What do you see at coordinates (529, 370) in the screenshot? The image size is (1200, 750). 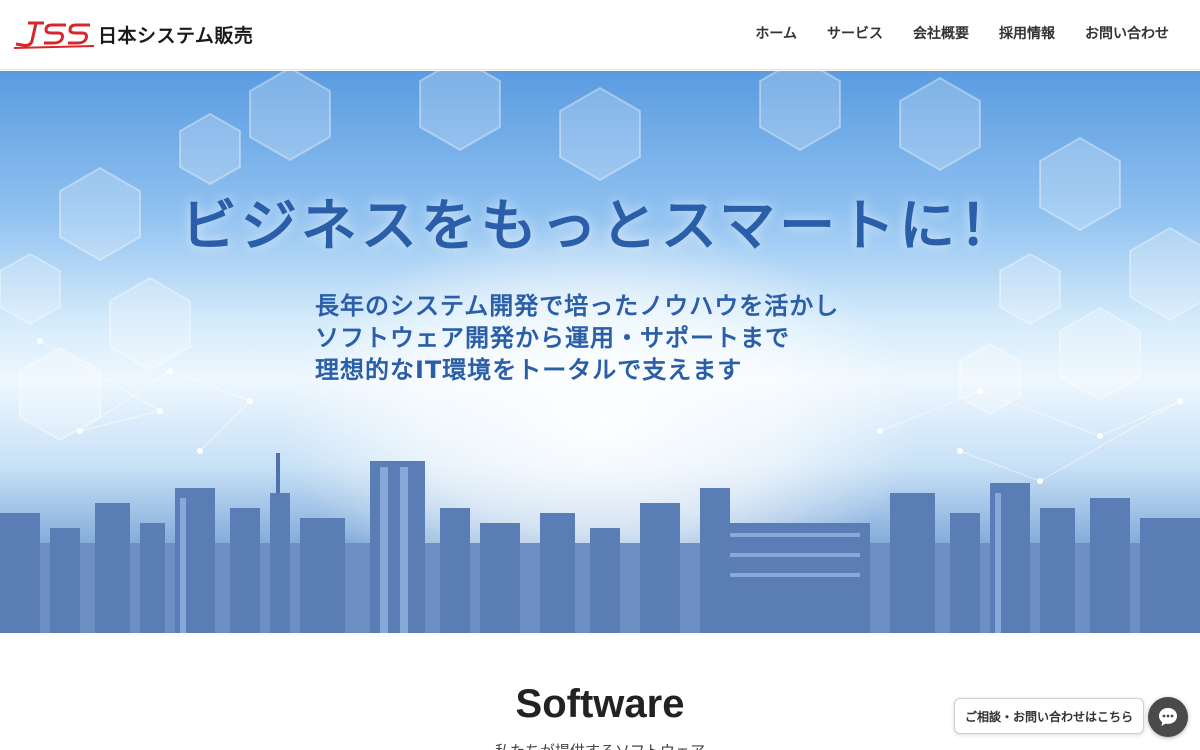 I see `hero-line: 理想的なIT環境をトータルで支えます` at bounding box center [529, 370].